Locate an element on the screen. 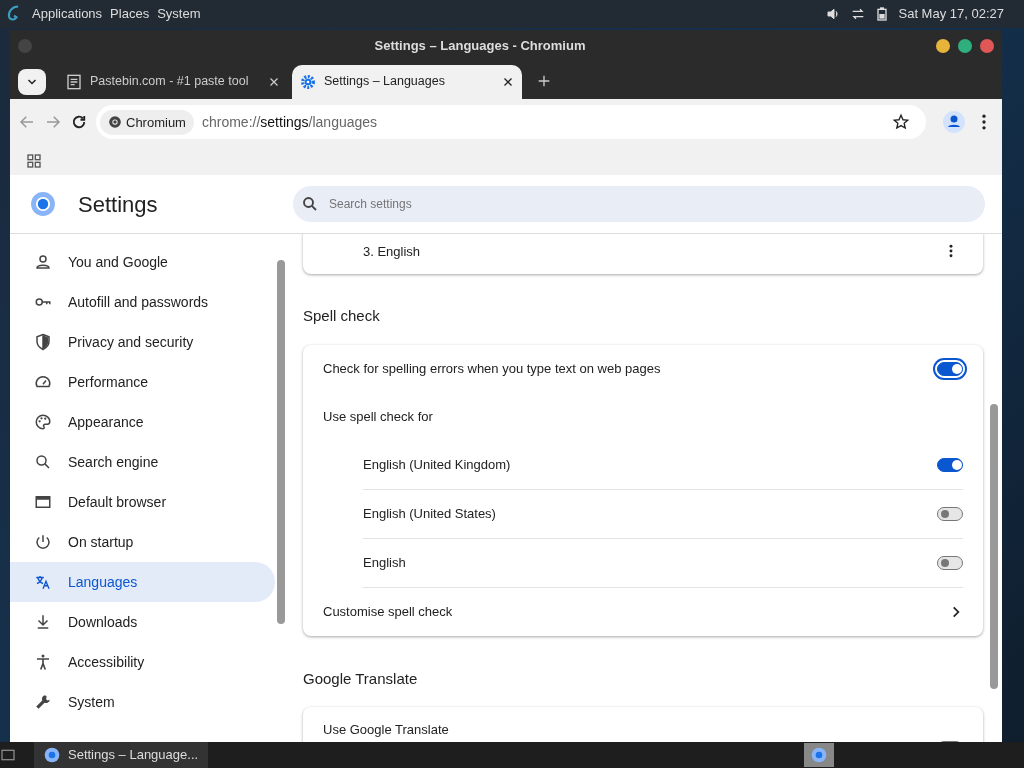 Image resolution: width=1024 pixels, height=768 pixels. tab-list-button is located at coordinates (32, 81).